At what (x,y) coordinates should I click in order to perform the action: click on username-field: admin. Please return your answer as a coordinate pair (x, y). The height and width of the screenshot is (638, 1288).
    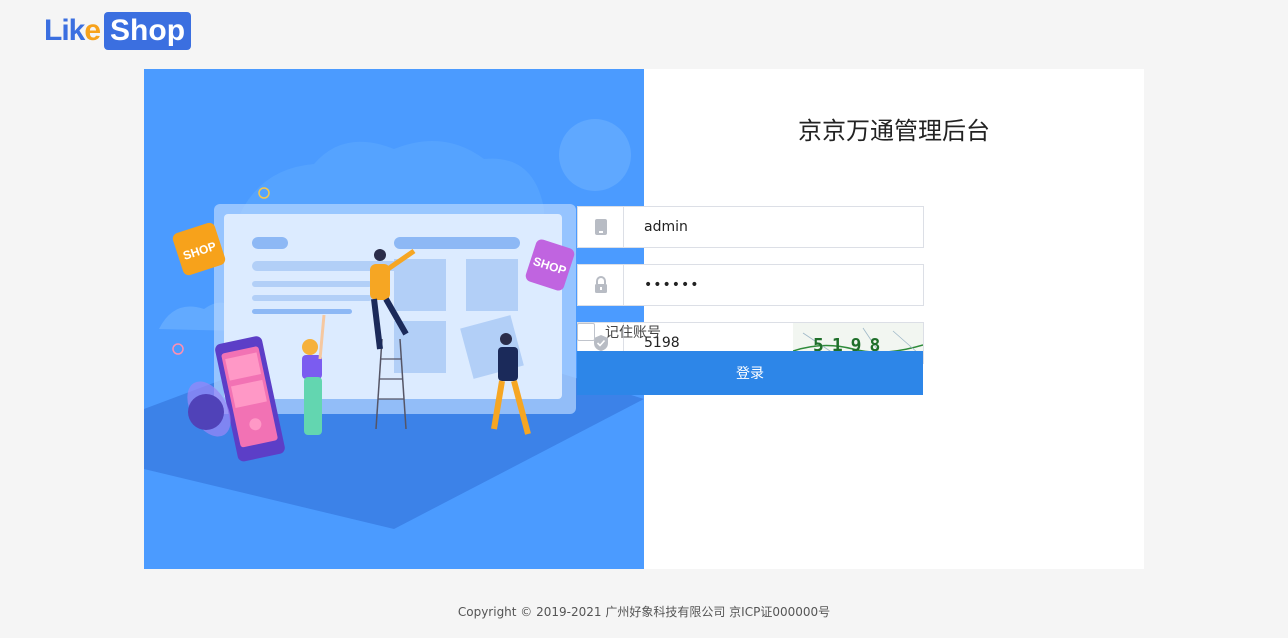
    Looking at the image, I should click on (750, 227).